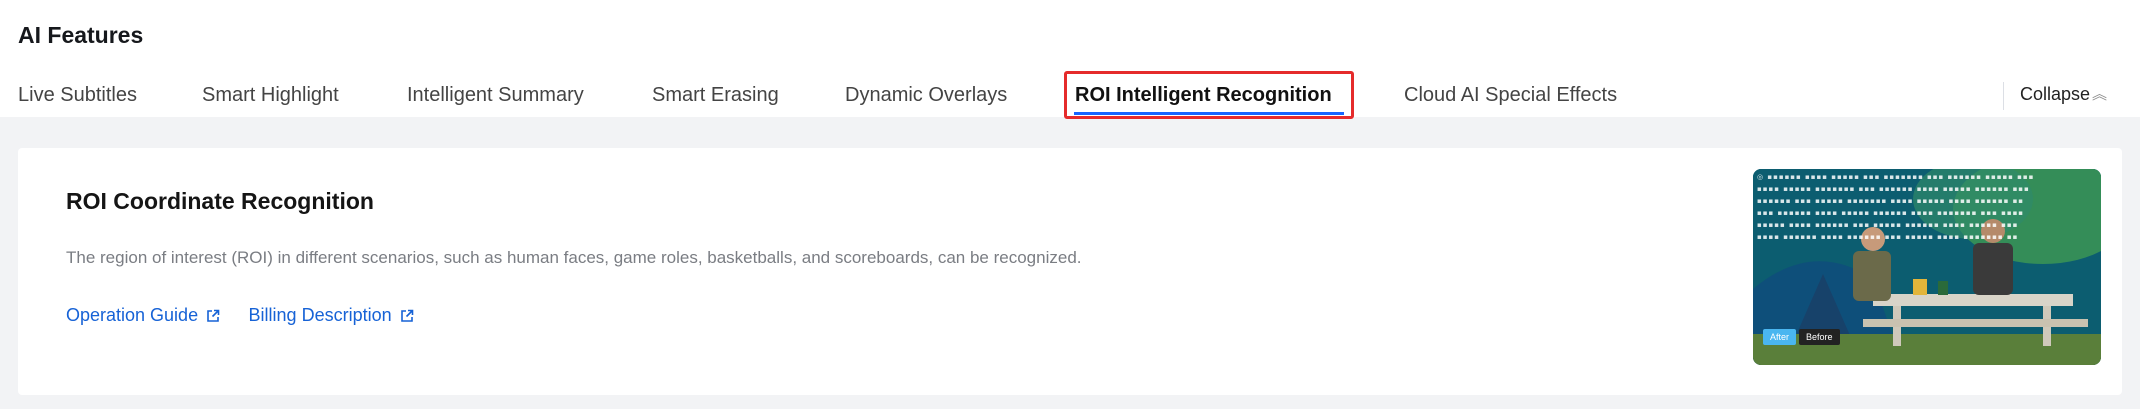 This screenshot has height=409, width=2140. Describe the element at coordinates (220, 201) in the screenshot. I see `card-title: ROI Coordinate Recognition` at that location.